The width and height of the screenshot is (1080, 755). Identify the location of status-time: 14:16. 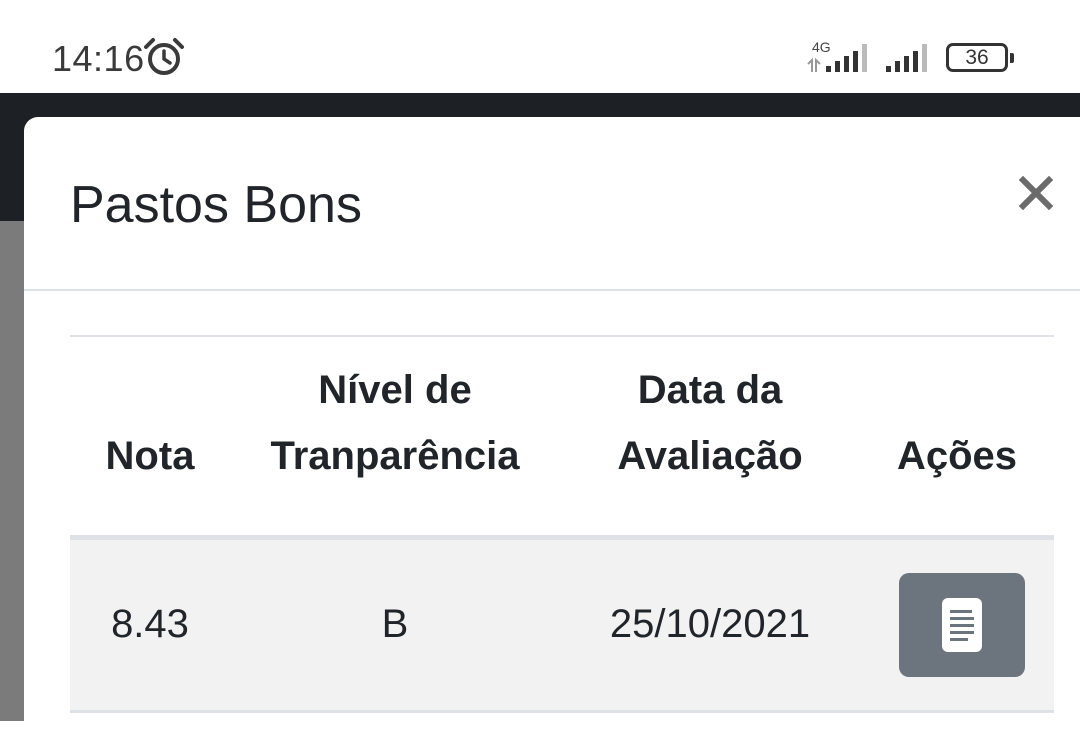
(98, 58).